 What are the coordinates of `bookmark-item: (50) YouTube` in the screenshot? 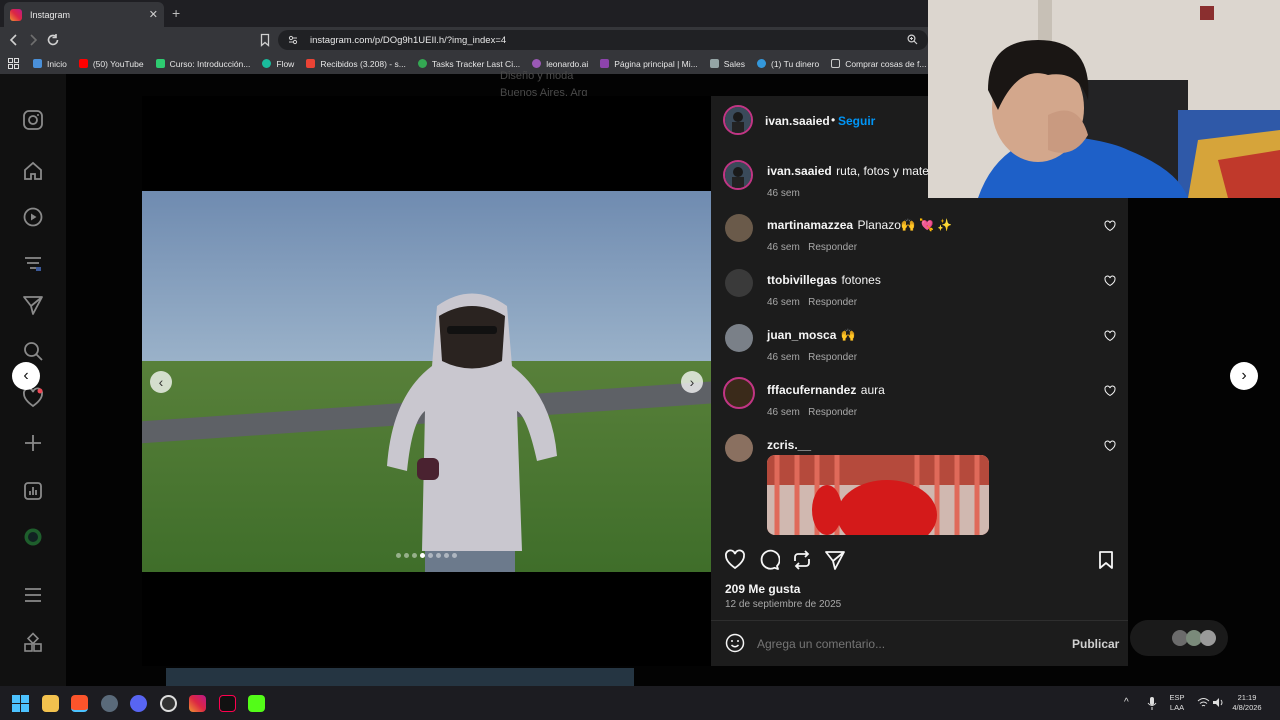 It's located at (111, 64).